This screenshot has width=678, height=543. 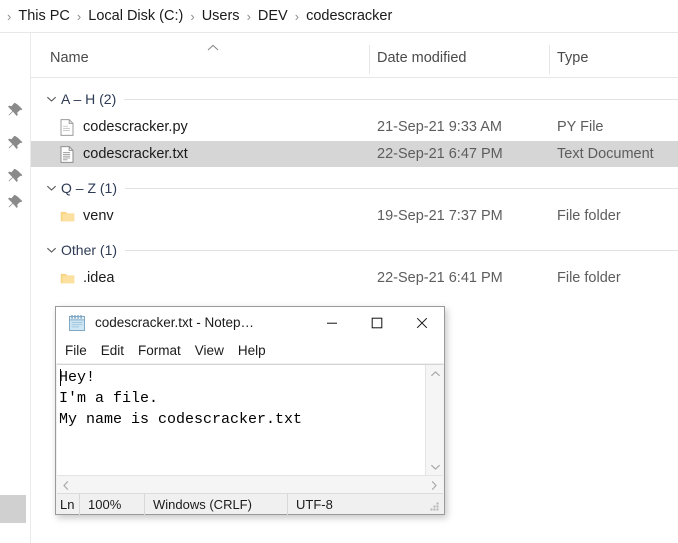 What do you see at coordinates (135, 154) in the screenshot?
I see `file-name: codescracker.txt` at bounding box center [135, 154].